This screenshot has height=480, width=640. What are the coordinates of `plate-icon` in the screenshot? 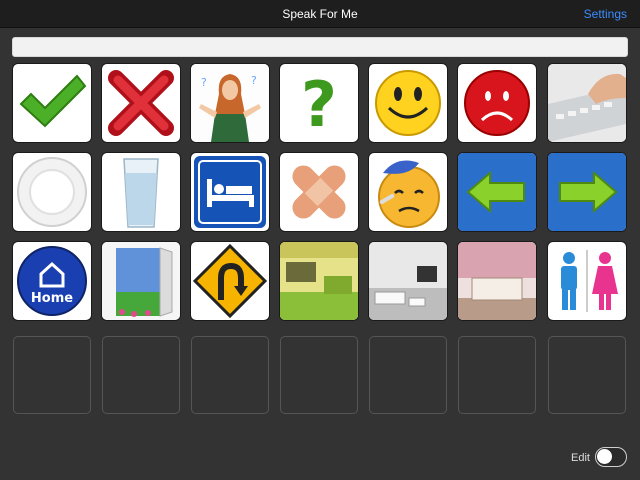 It's located at (52, 192).